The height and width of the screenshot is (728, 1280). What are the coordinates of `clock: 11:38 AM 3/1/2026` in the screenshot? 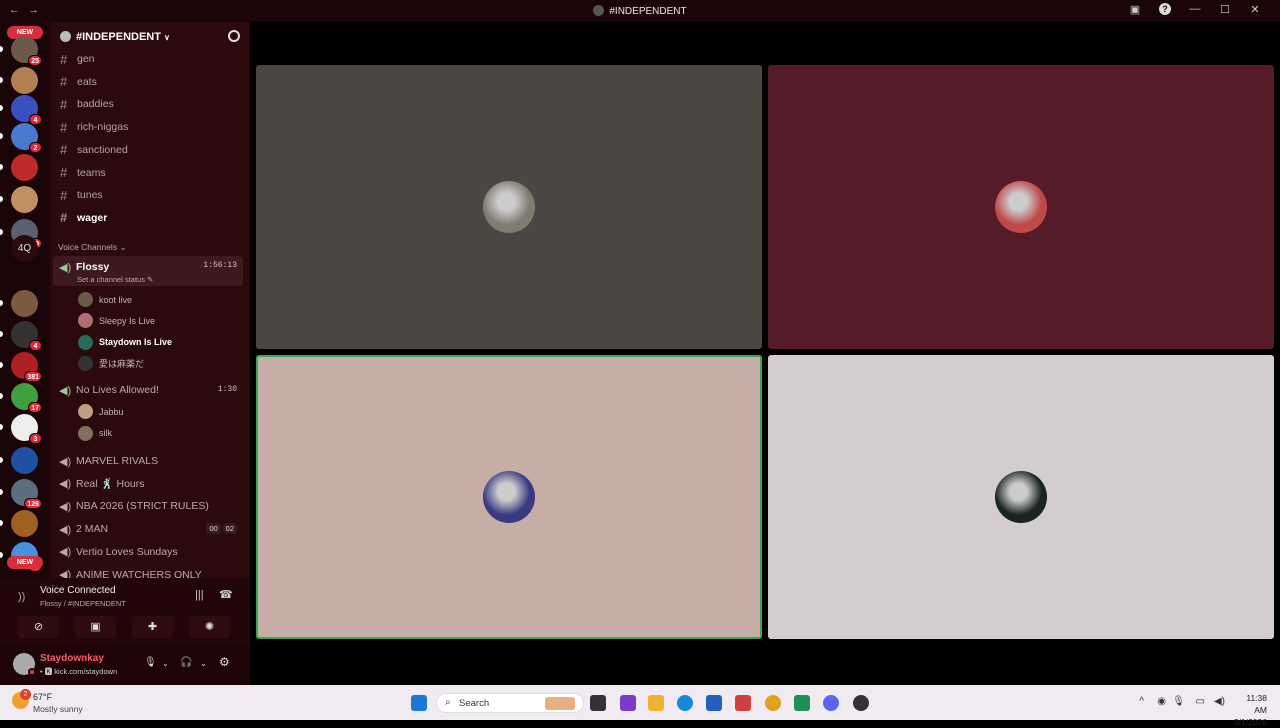 It's located at (1250, 710).